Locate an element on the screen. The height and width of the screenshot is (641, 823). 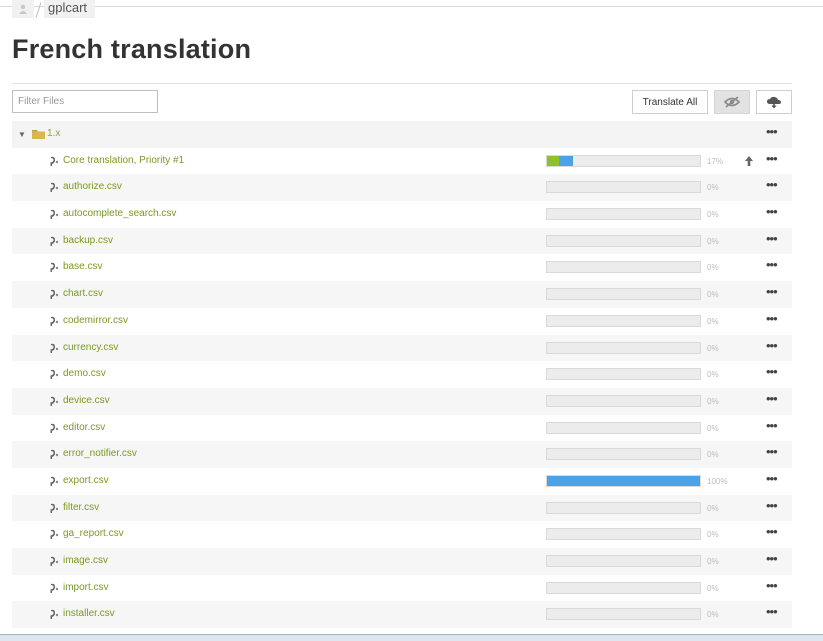
file-row: chart.csv 0% ••• is located at coordinates (402, 294).